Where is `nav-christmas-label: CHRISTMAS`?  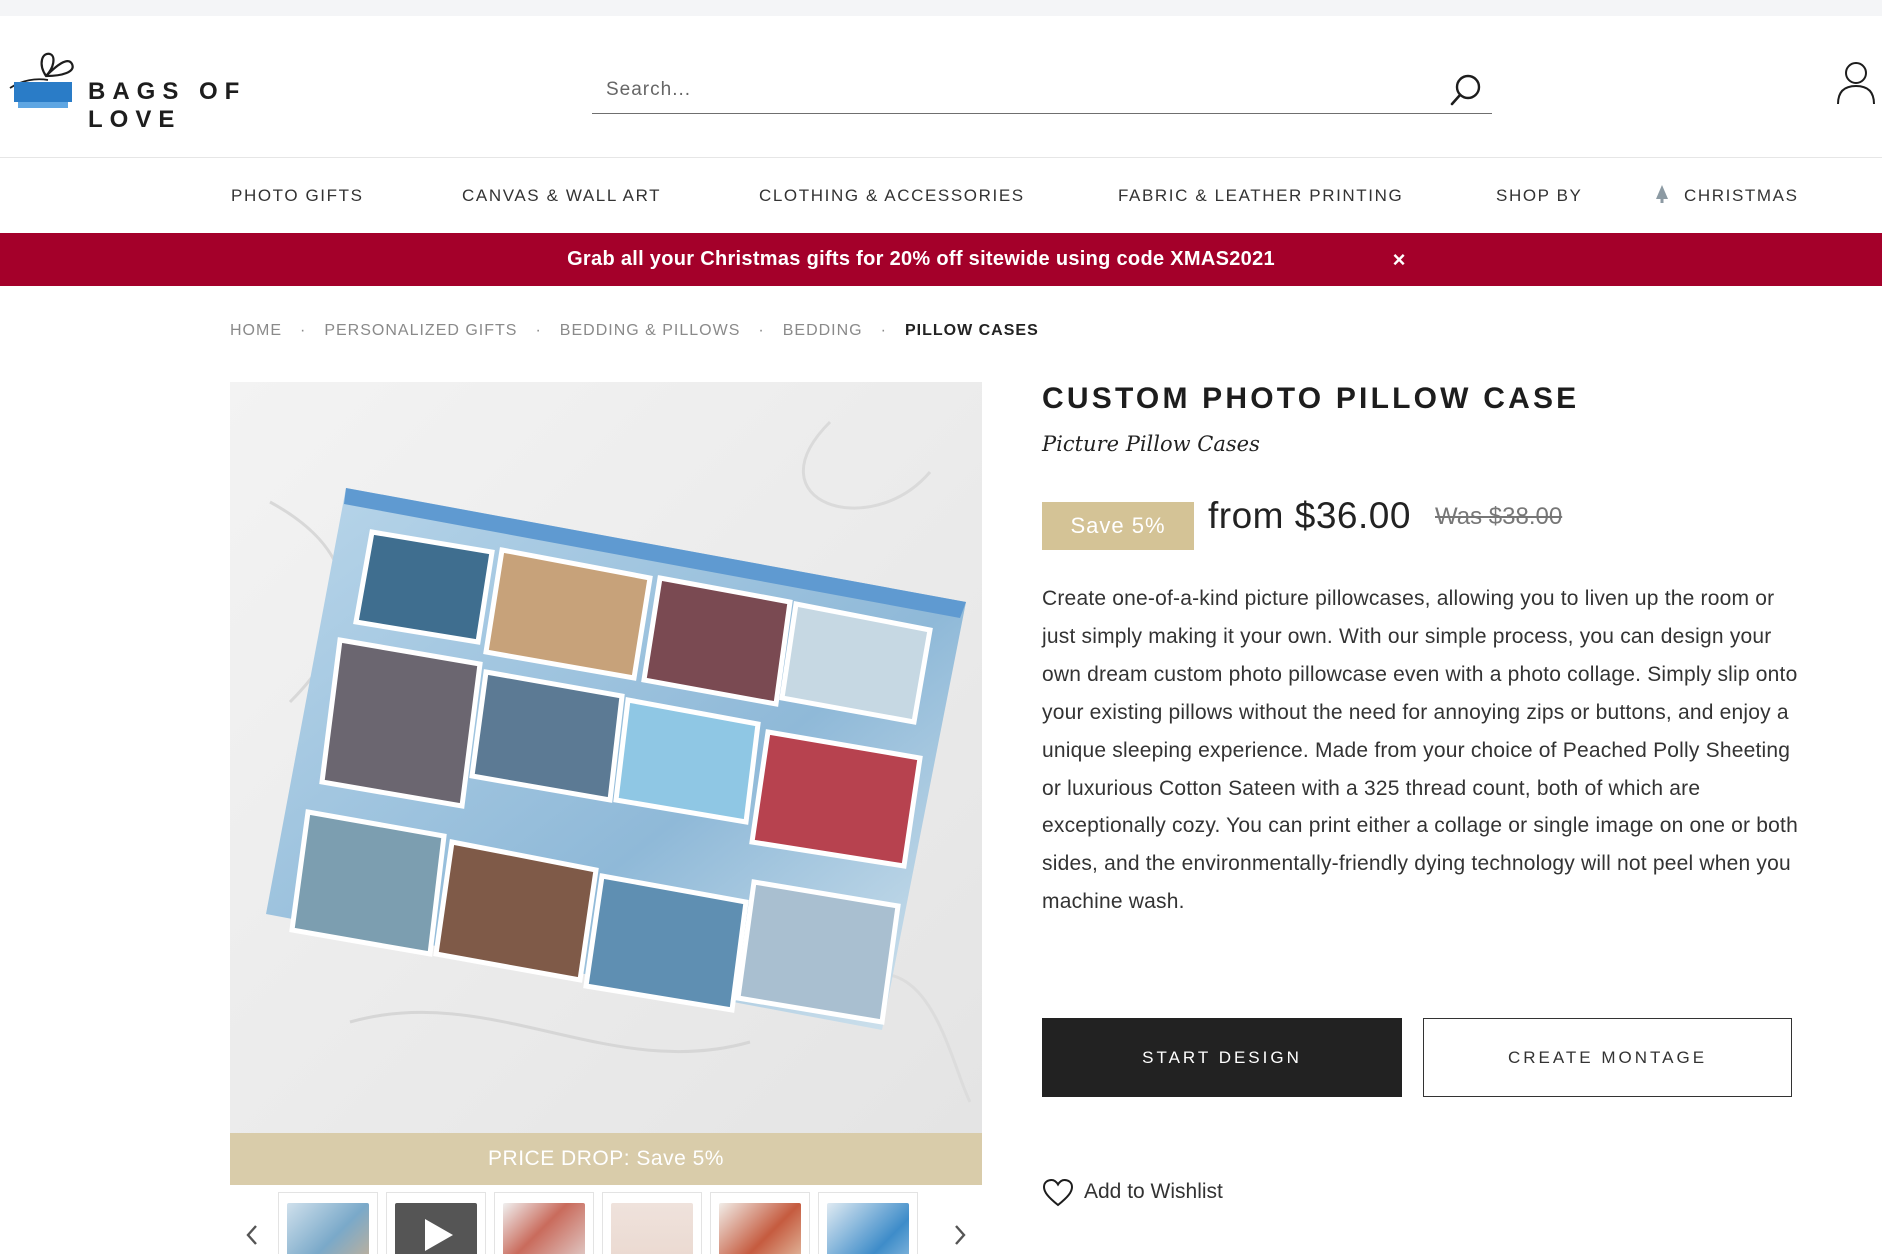 nav-christmas-label: CHRISTMAS is located at coordinates (1741, 195).